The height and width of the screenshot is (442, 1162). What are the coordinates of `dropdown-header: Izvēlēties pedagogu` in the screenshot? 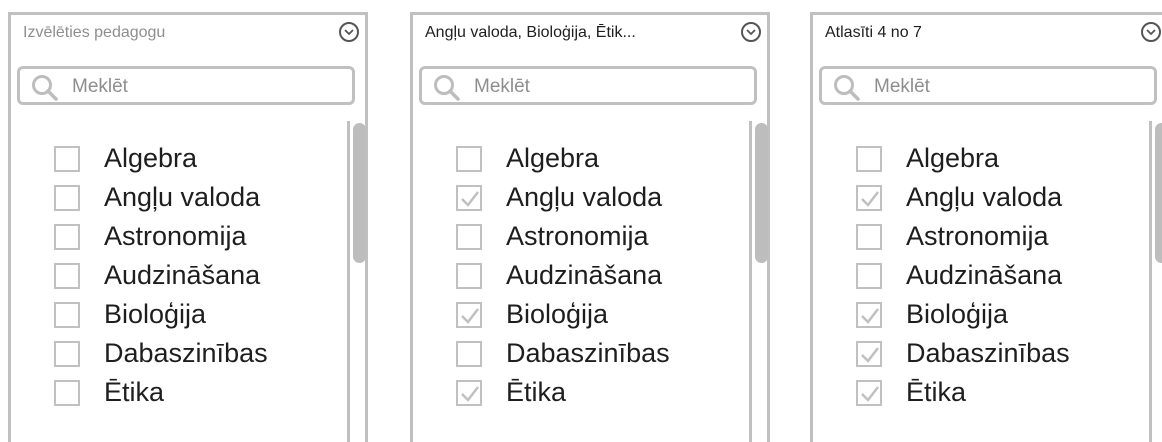 It's located at (188, 33).